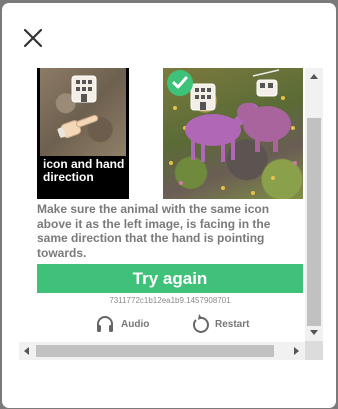 This screenshot has height=409, width=338. I want to click on close-icon, so click(33, 38).